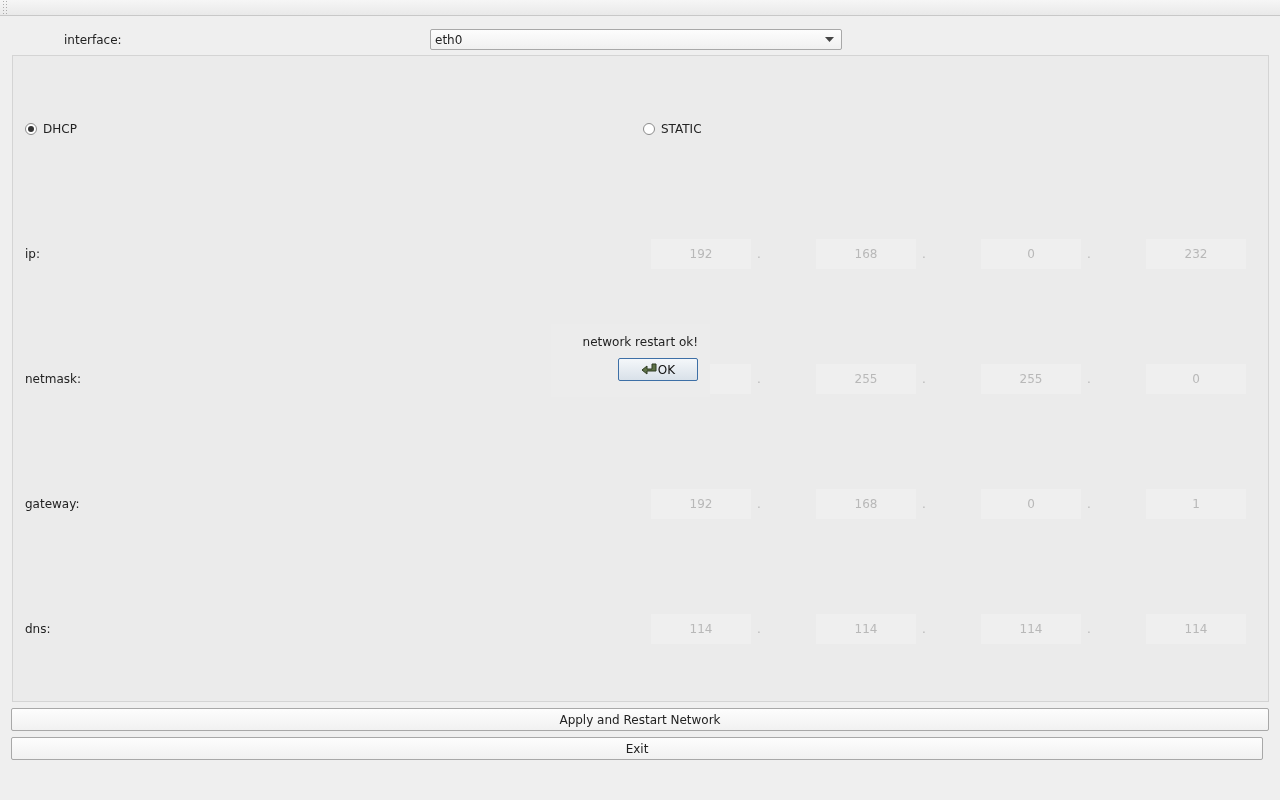  Describe the element at coordinates (60, 128) in the screenshot. I see `radio-label: DHCP` at that location.